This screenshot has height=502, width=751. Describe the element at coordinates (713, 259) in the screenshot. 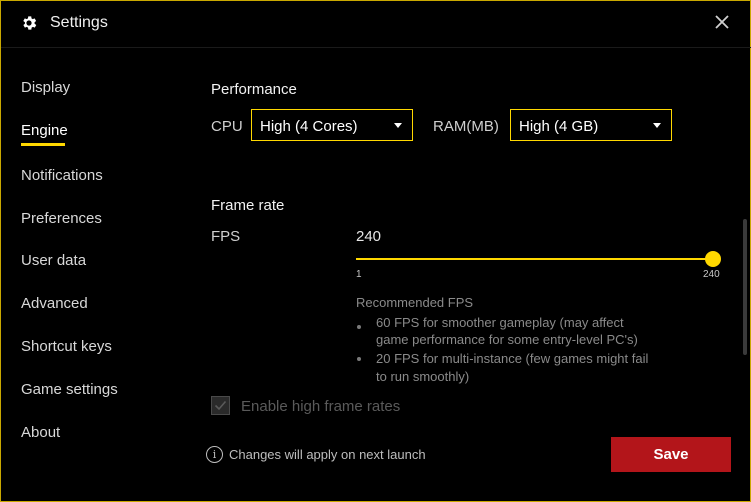

I see `fps-slider-thumb` at that location.